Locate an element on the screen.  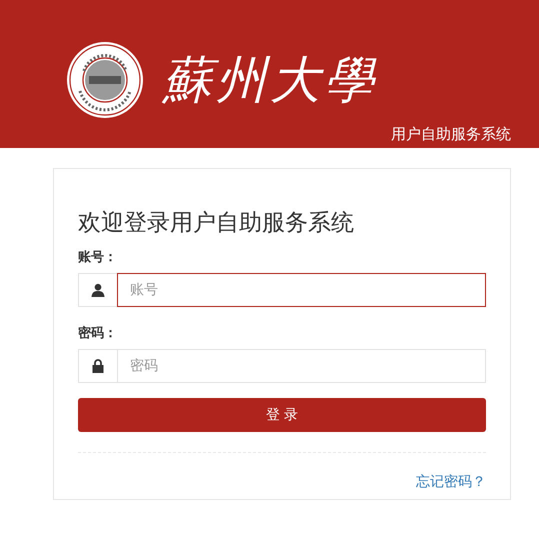
input-field: 账号 is located at coordinates (301, 290).